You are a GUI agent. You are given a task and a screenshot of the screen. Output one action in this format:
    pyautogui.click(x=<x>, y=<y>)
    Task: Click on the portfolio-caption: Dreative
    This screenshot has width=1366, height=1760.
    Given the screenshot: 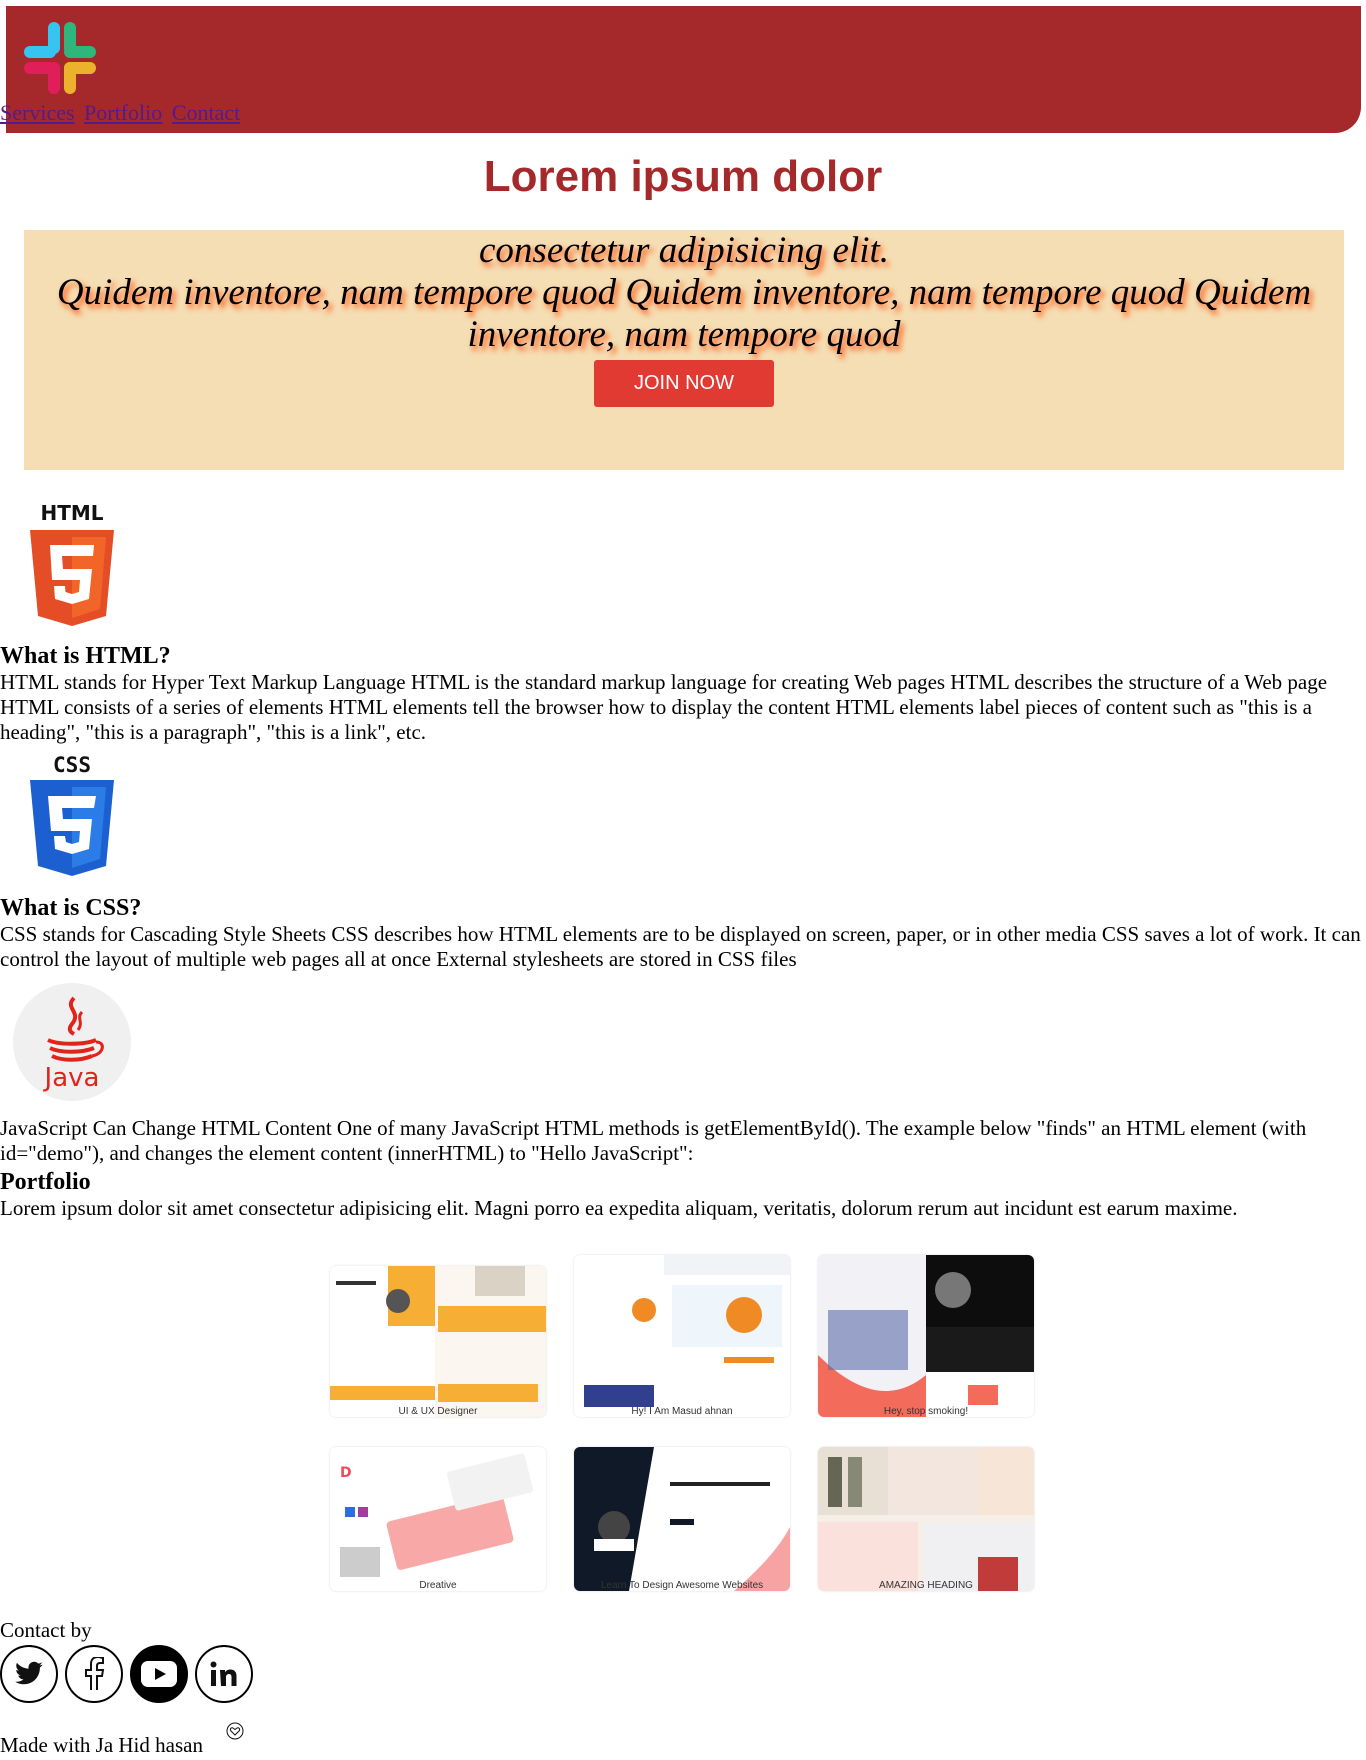 What is the action you would take?
    pyautogui.click(x=438, y=1585)
    